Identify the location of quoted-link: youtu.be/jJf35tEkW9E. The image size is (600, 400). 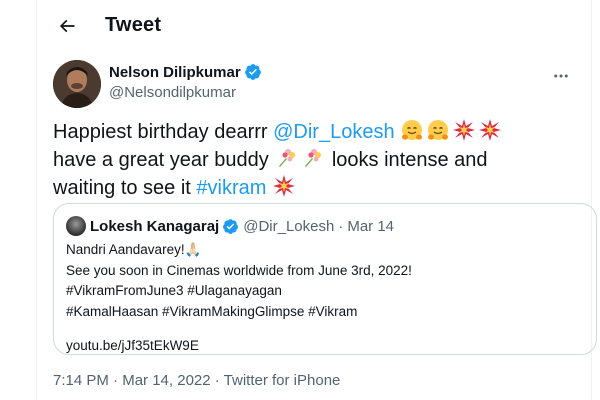
(239, 346).